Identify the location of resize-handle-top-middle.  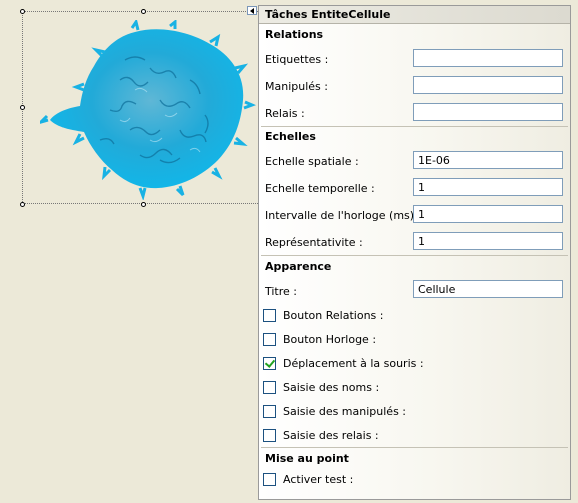
(143, 11).